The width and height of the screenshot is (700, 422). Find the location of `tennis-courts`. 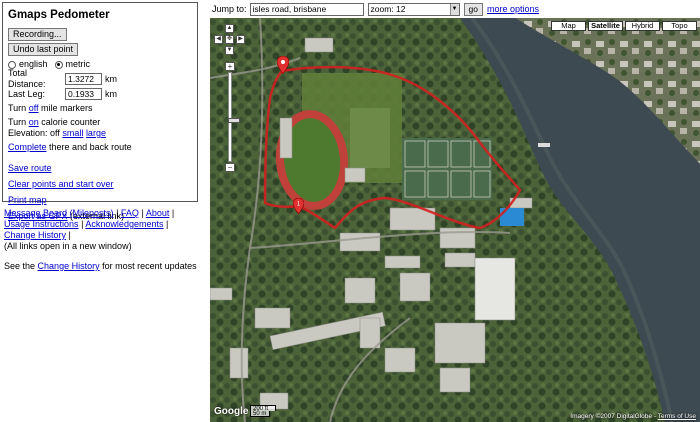

tennis-courts is located at coordinates (447, 169).